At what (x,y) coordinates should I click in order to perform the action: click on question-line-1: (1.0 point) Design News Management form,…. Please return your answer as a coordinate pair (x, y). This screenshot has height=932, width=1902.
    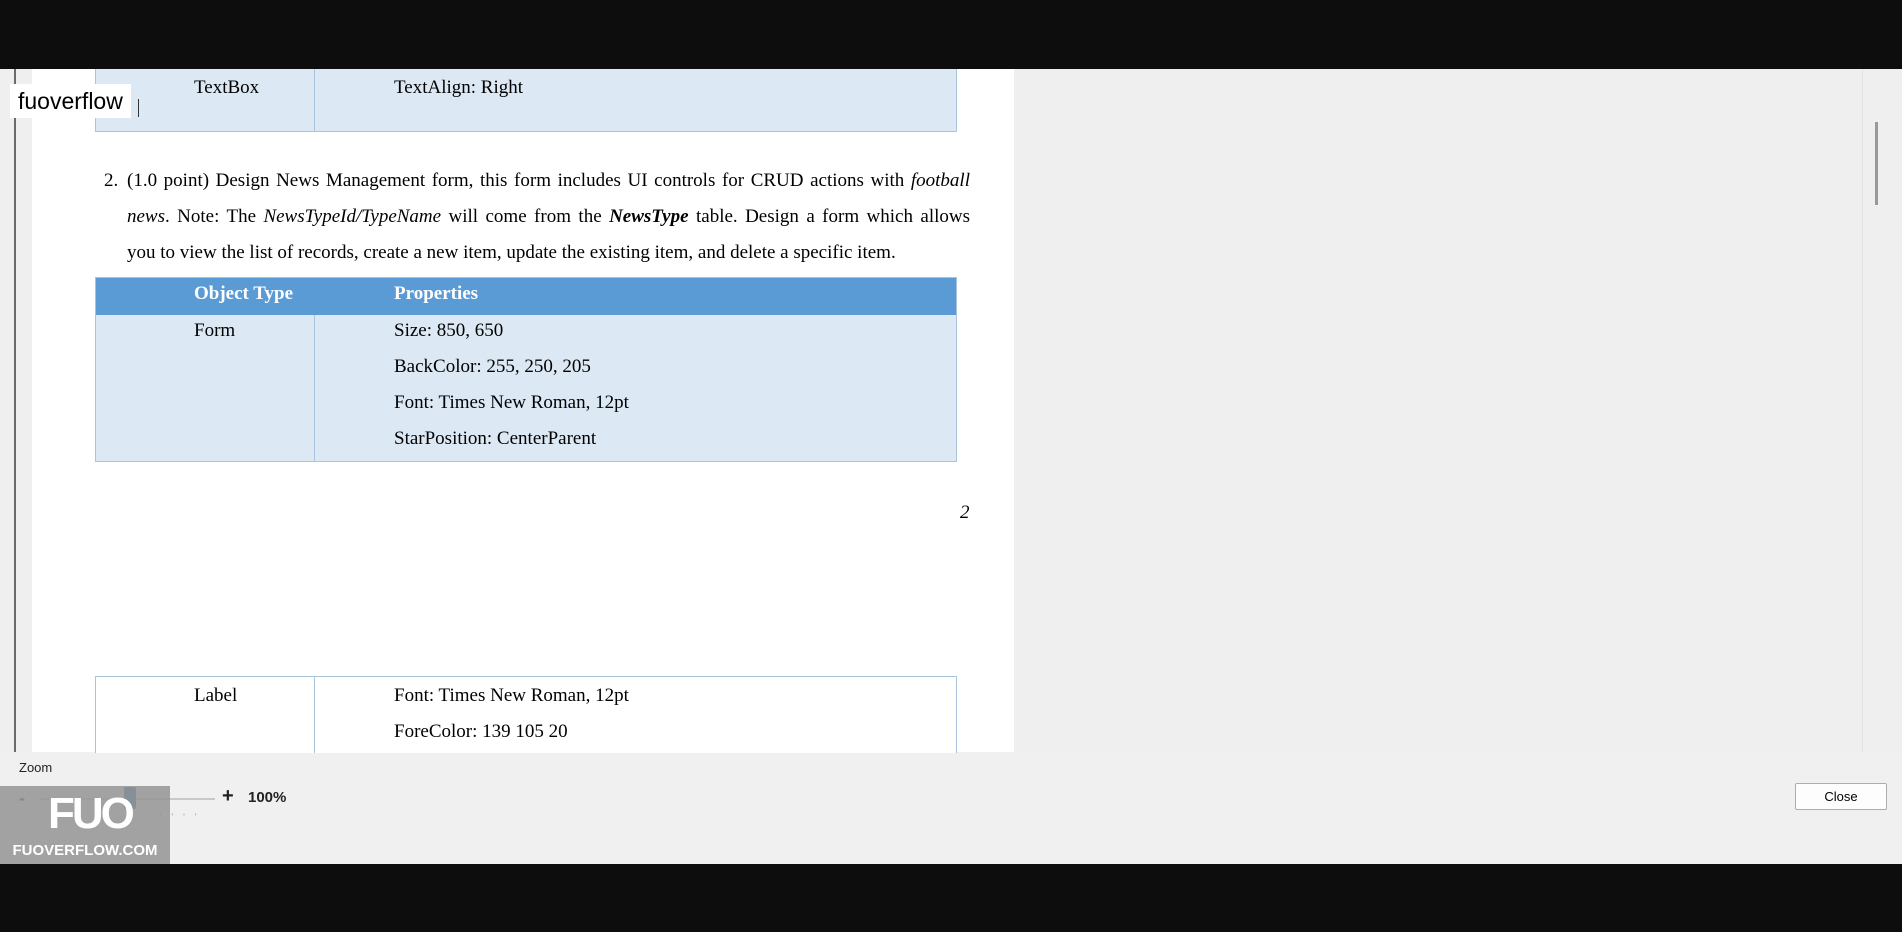
    Looking at the image, I should click on (548, 181).